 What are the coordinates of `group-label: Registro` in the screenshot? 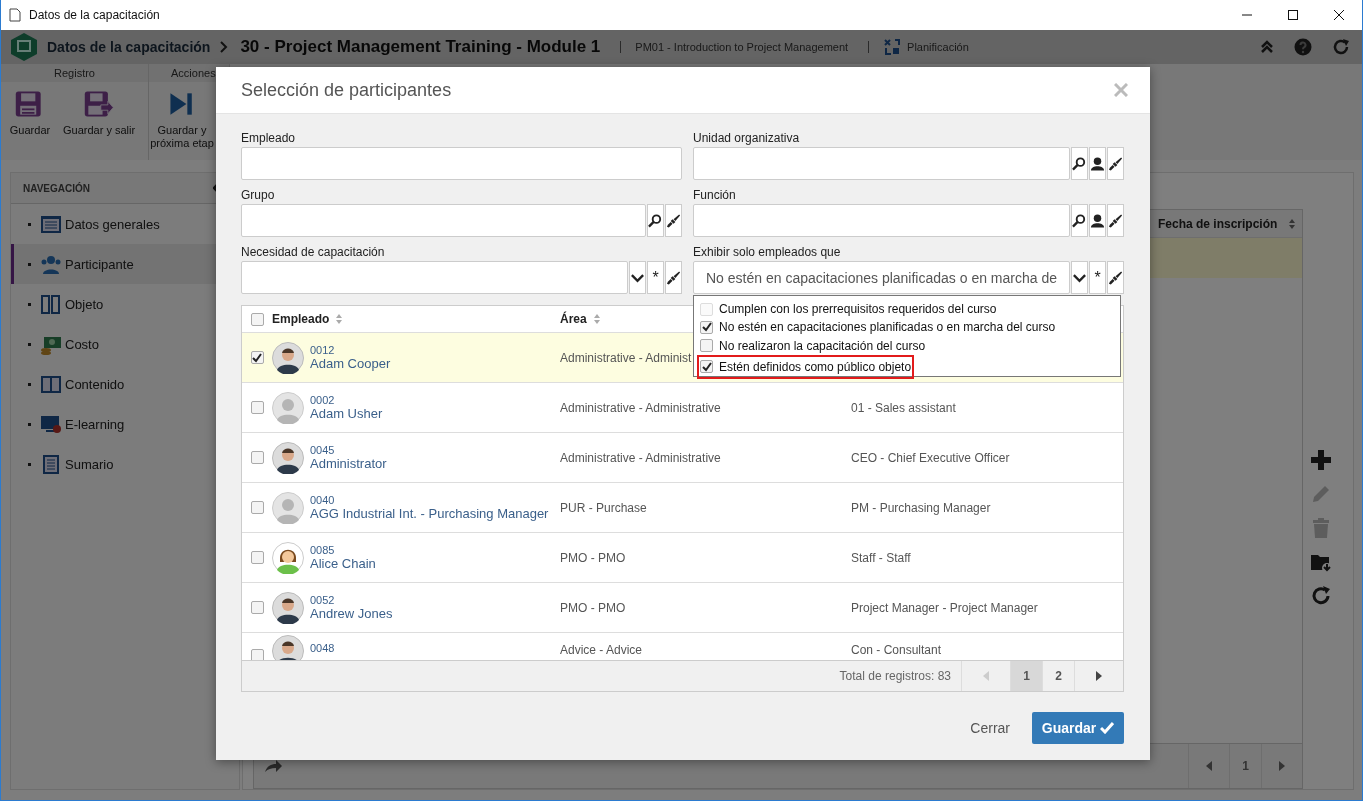 It's located at (74, 73).